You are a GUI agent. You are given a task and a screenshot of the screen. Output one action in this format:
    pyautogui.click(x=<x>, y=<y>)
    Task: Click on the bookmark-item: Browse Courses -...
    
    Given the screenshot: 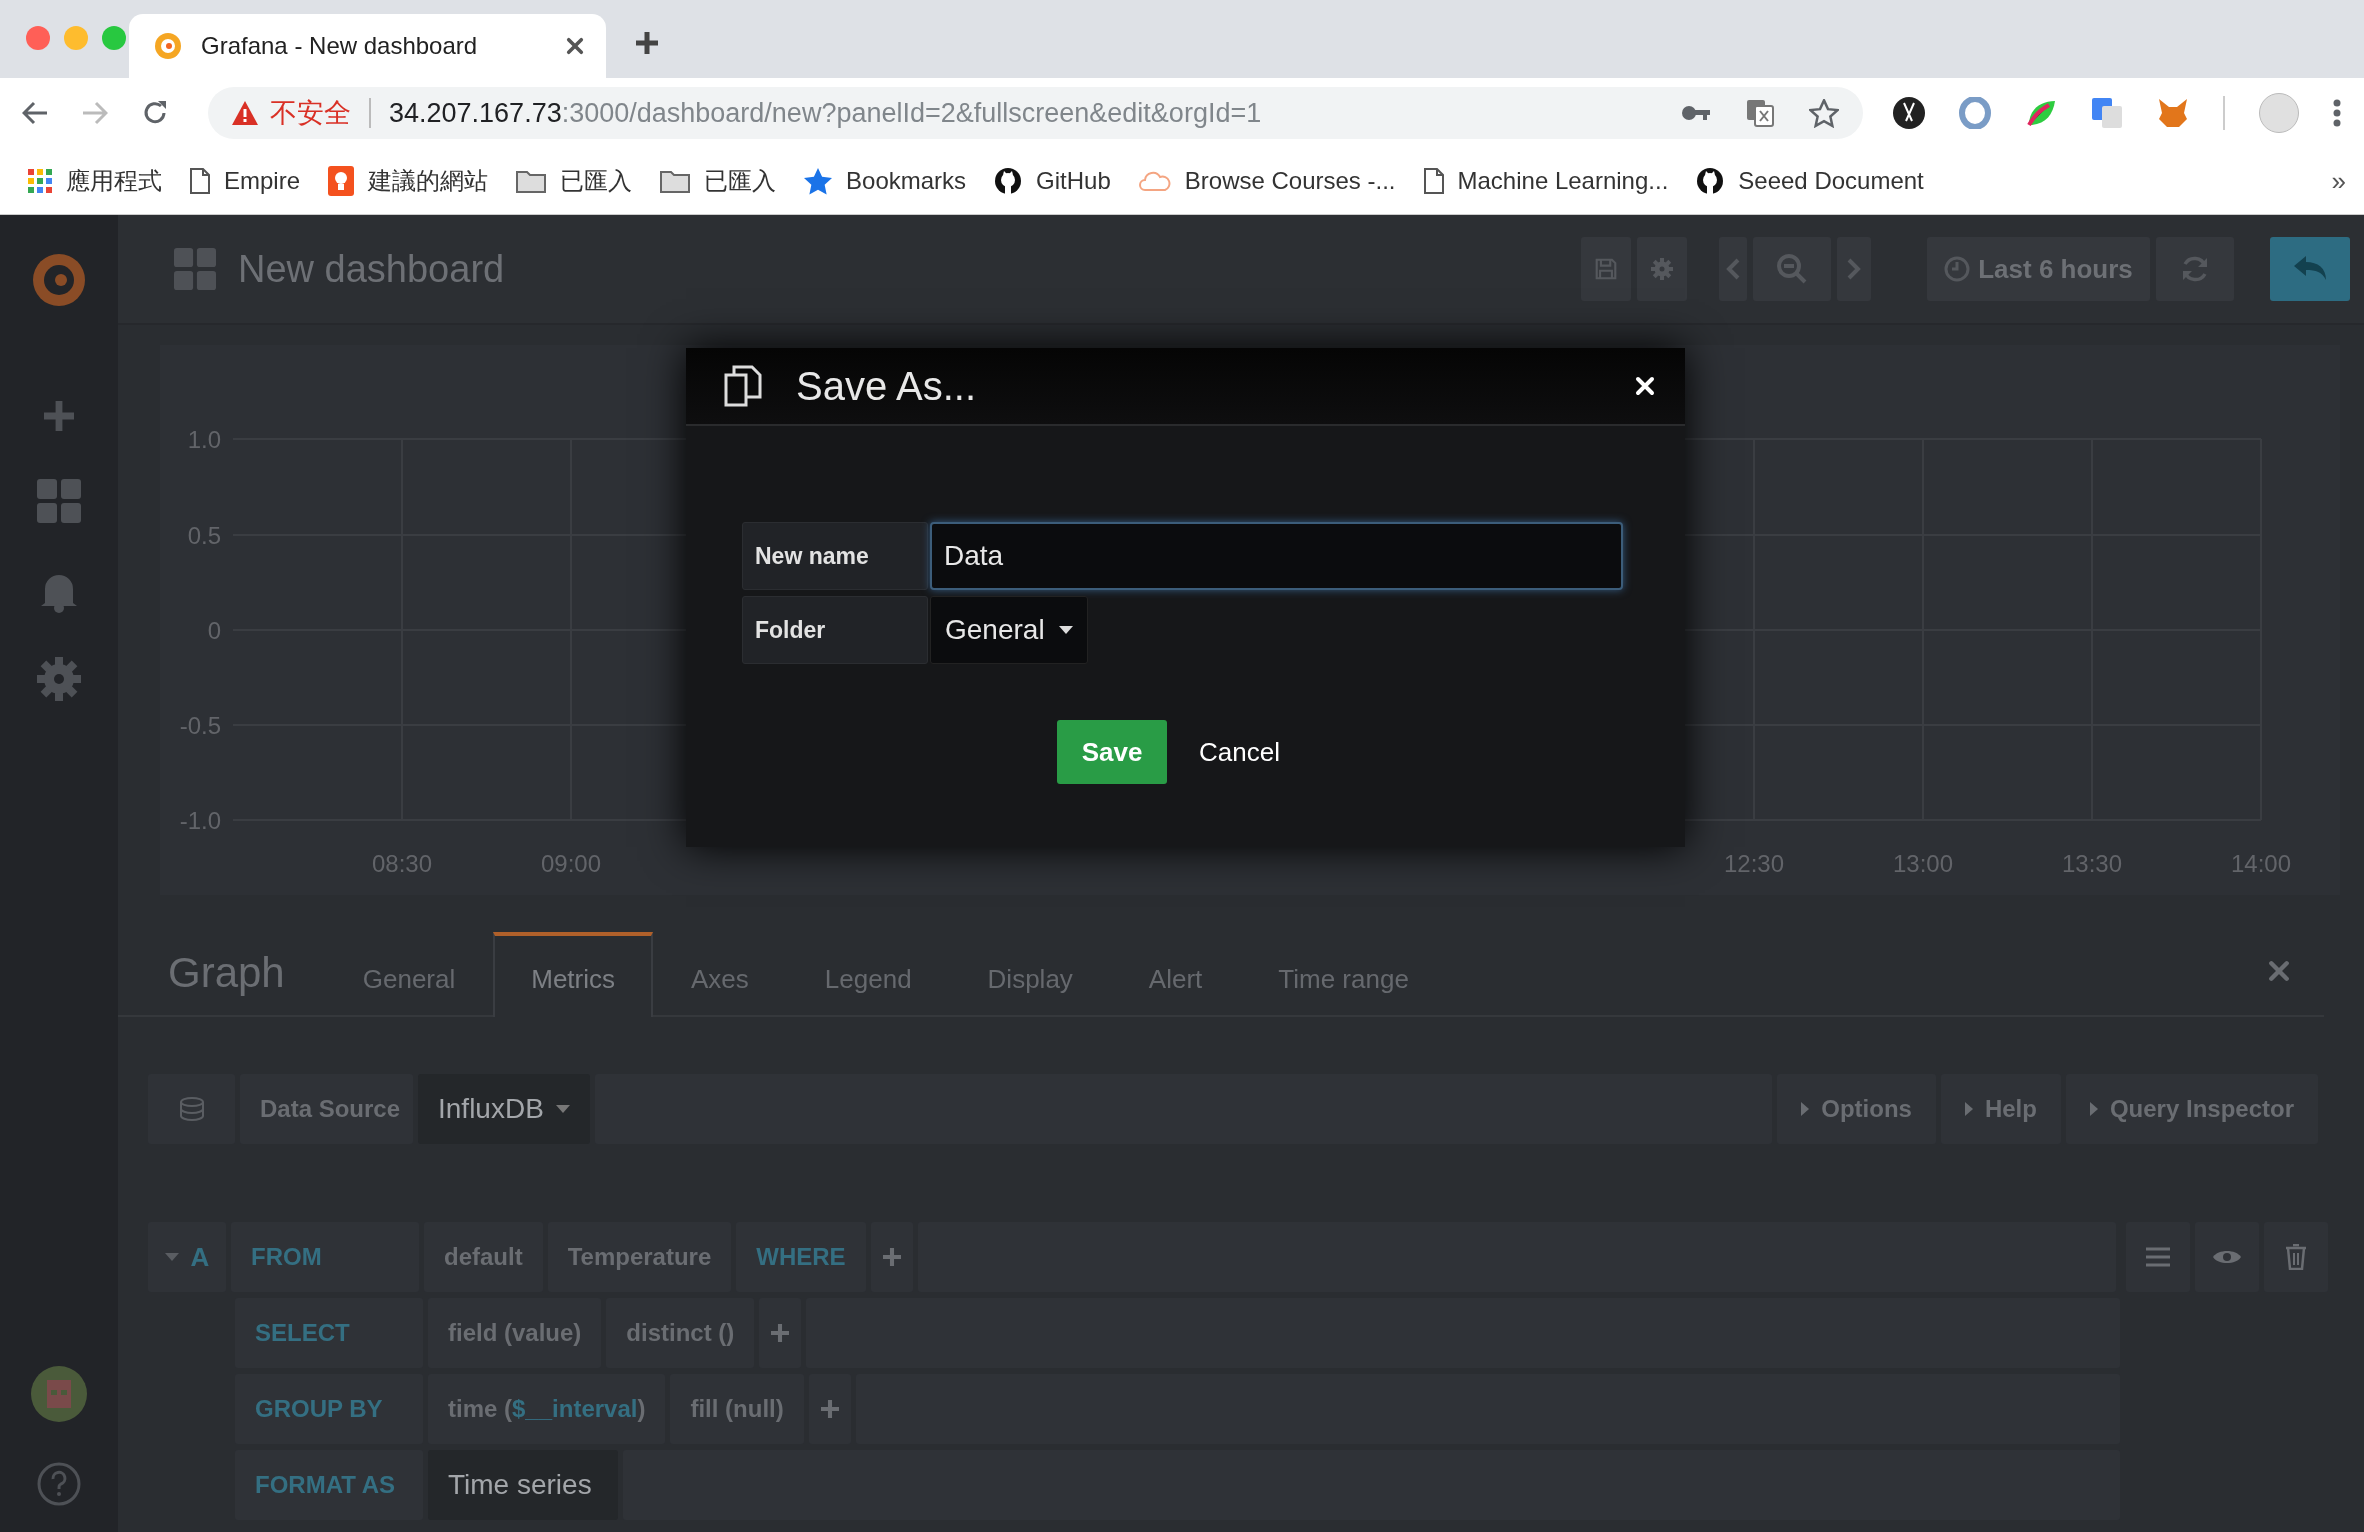 What is the action you would take?
    pyautogui.click(x=1267, y=181)
    